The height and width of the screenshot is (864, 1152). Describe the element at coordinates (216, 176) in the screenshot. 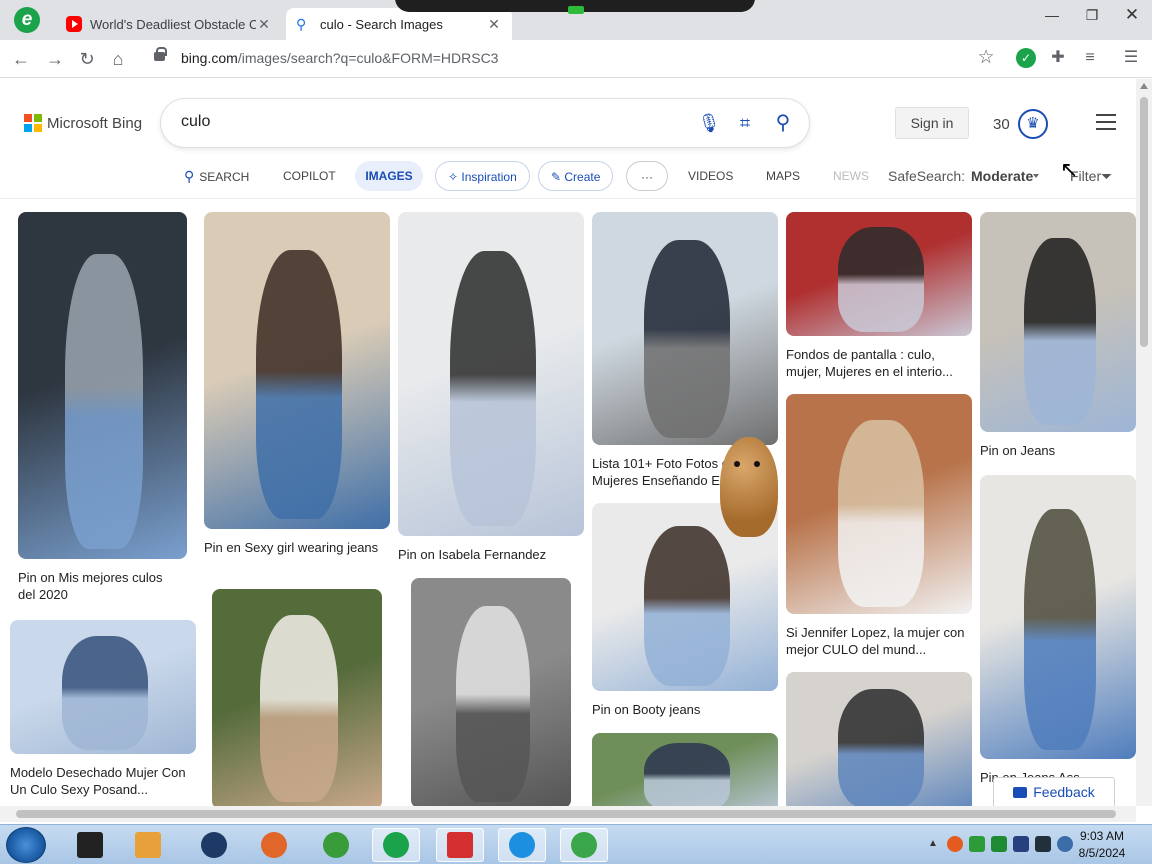

I see `scope-search: ⚲ SEARCH` at that location.